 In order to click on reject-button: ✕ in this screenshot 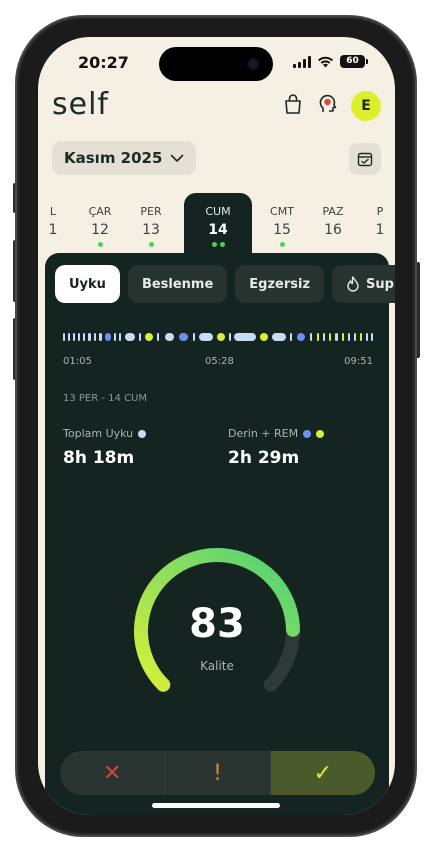, I will do `click(112, 773)`.